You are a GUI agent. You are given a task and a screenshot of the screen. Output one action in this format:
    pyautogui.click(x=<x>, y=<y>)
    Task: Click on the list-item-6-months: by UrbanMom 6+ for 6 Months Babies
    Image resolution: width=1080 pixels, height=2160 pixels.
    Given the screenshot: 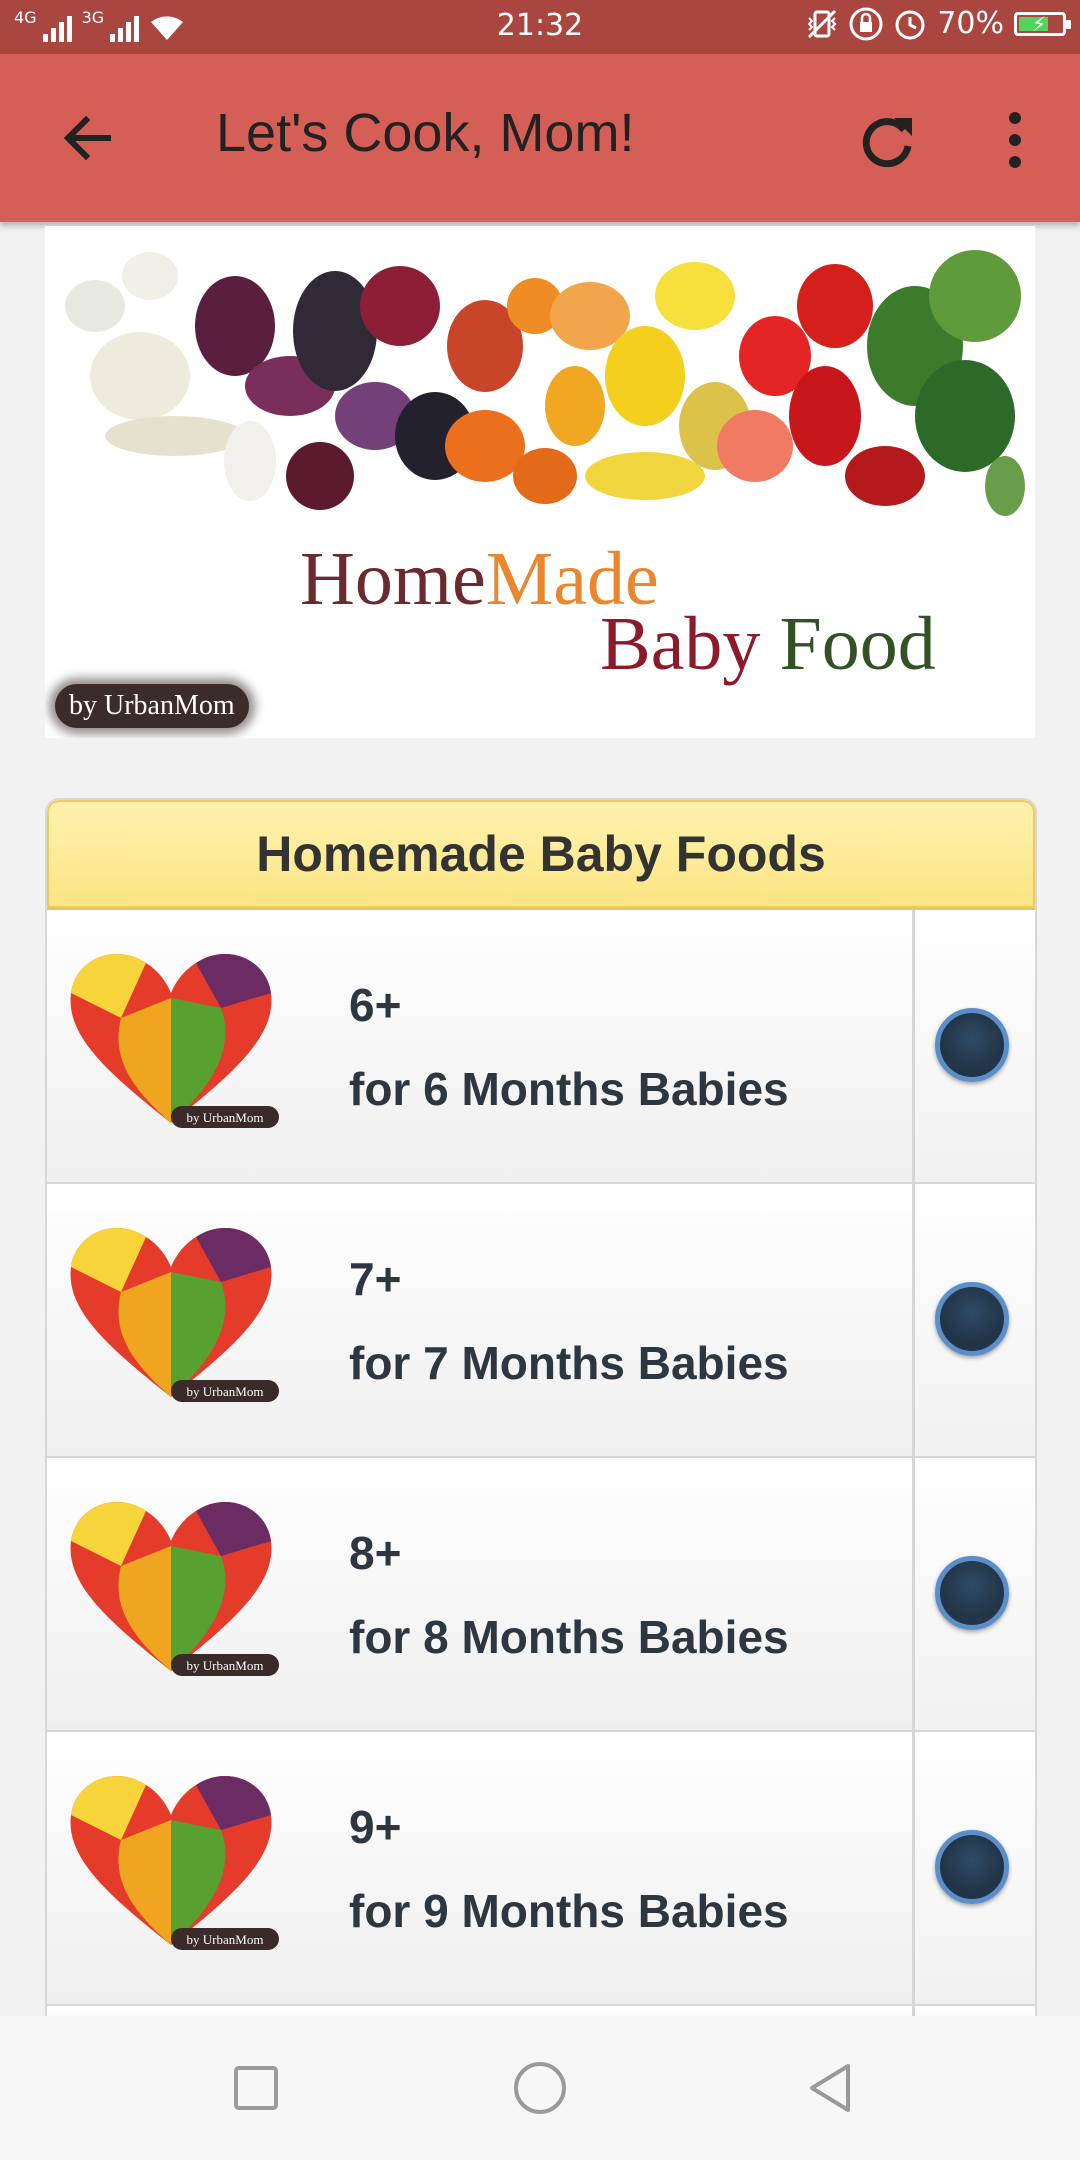 What is the action you would take?
    pyautogui.click(x=541, y=1047)
    